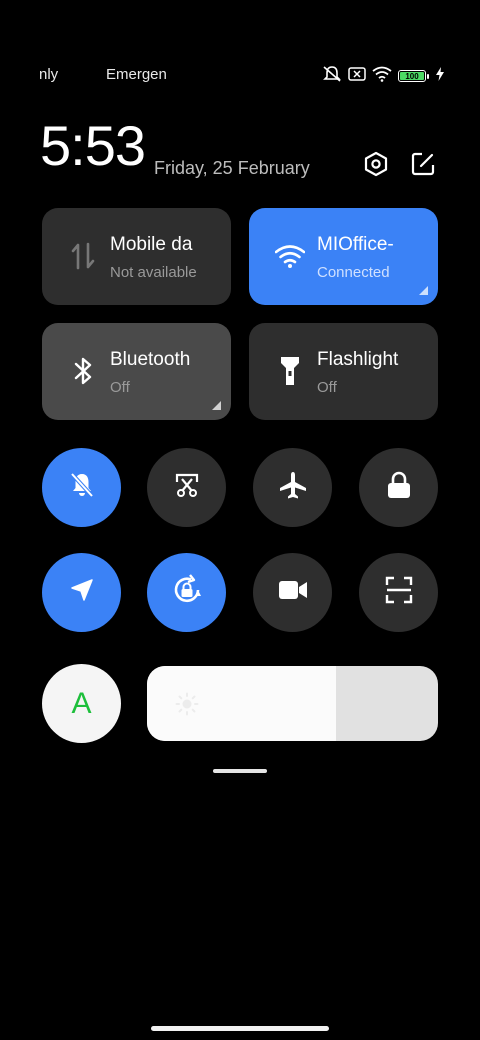 This screenshot has height=1040, width=480. I want to click on status-bar-left: nly Emergen, so click(100, 77).